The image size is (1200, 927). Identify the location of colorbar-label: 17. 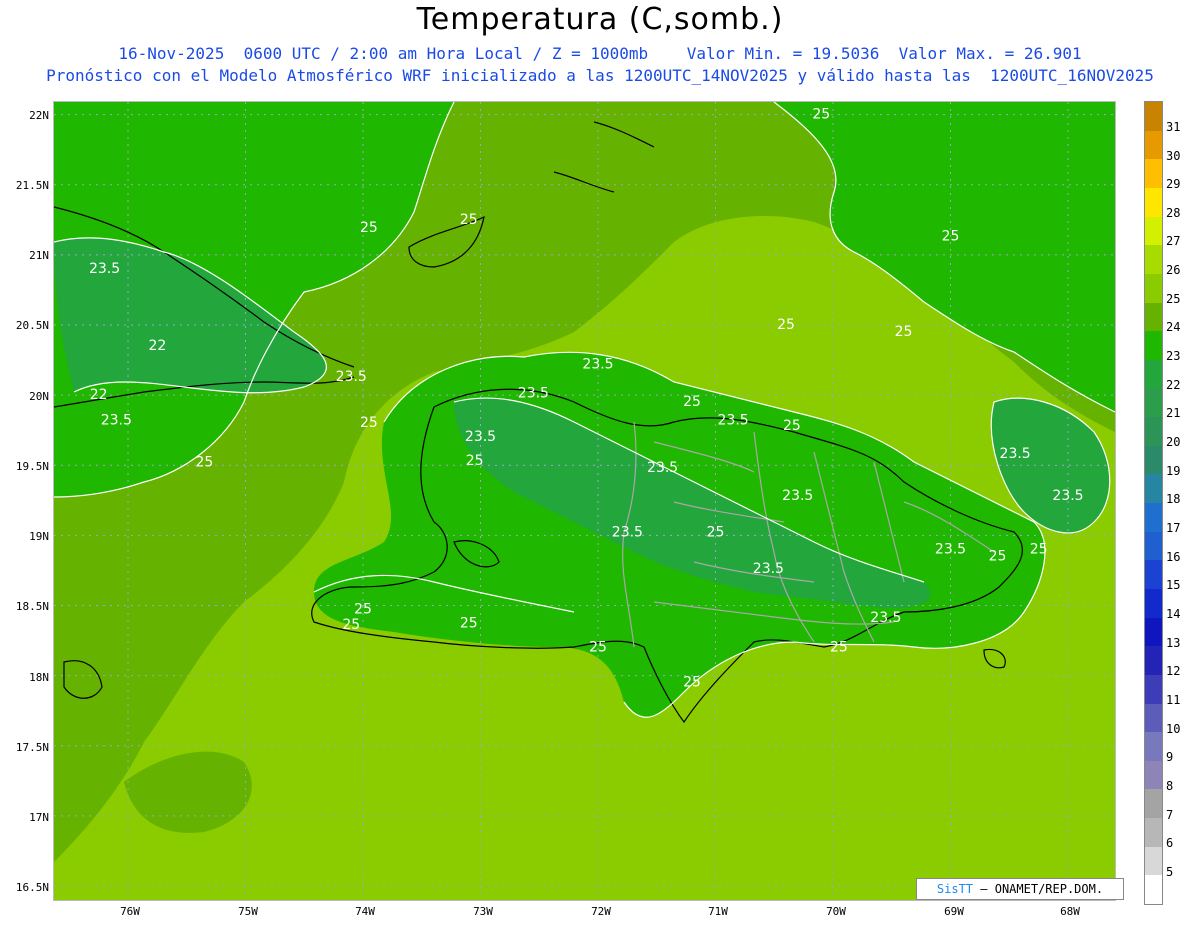
(1173, 528).